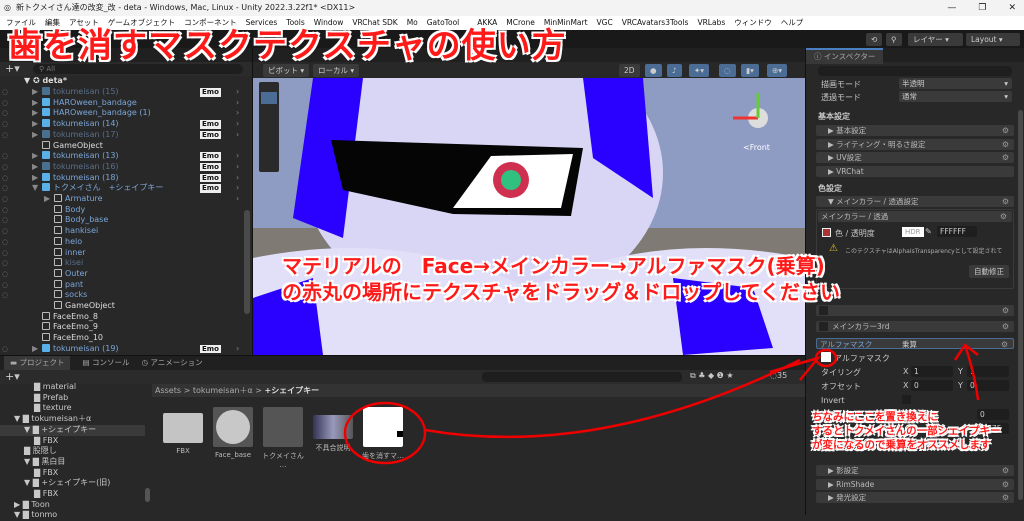  What do you see at coordinates (909, 344) in the screenshot?
I see `alpha-mode-dropdown: 乗算` at bounding box center [909, 344].